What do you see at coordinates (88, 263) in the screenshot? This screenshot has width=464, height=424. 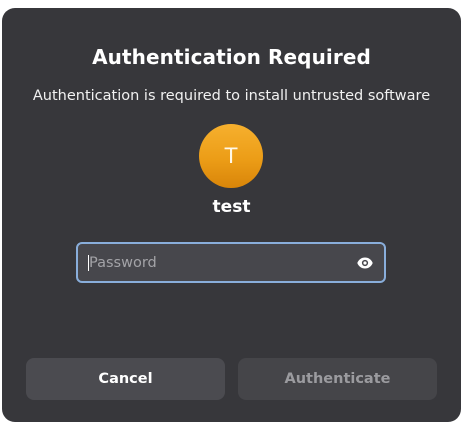 I see `text-caret` at bounding box center [88, 263].